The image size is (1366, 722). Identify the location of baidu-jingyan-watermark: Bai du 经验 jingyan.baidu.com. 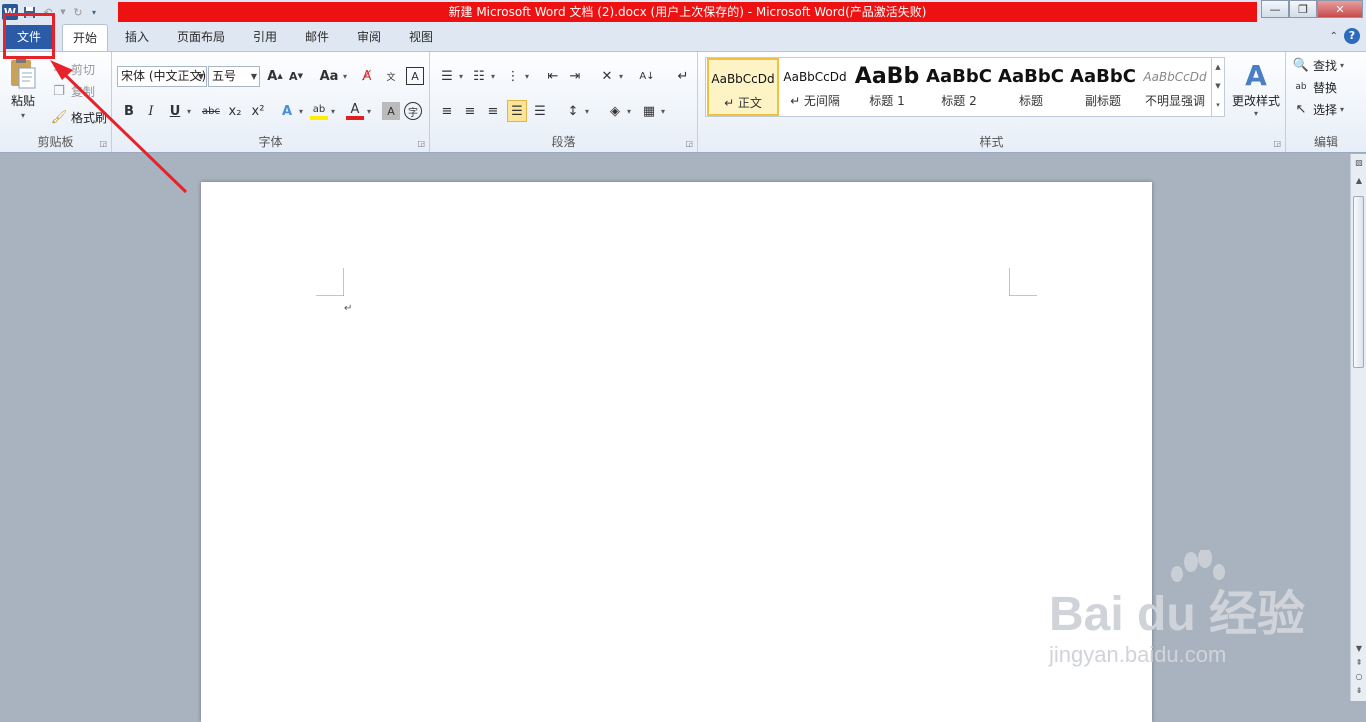
(1176, 608).